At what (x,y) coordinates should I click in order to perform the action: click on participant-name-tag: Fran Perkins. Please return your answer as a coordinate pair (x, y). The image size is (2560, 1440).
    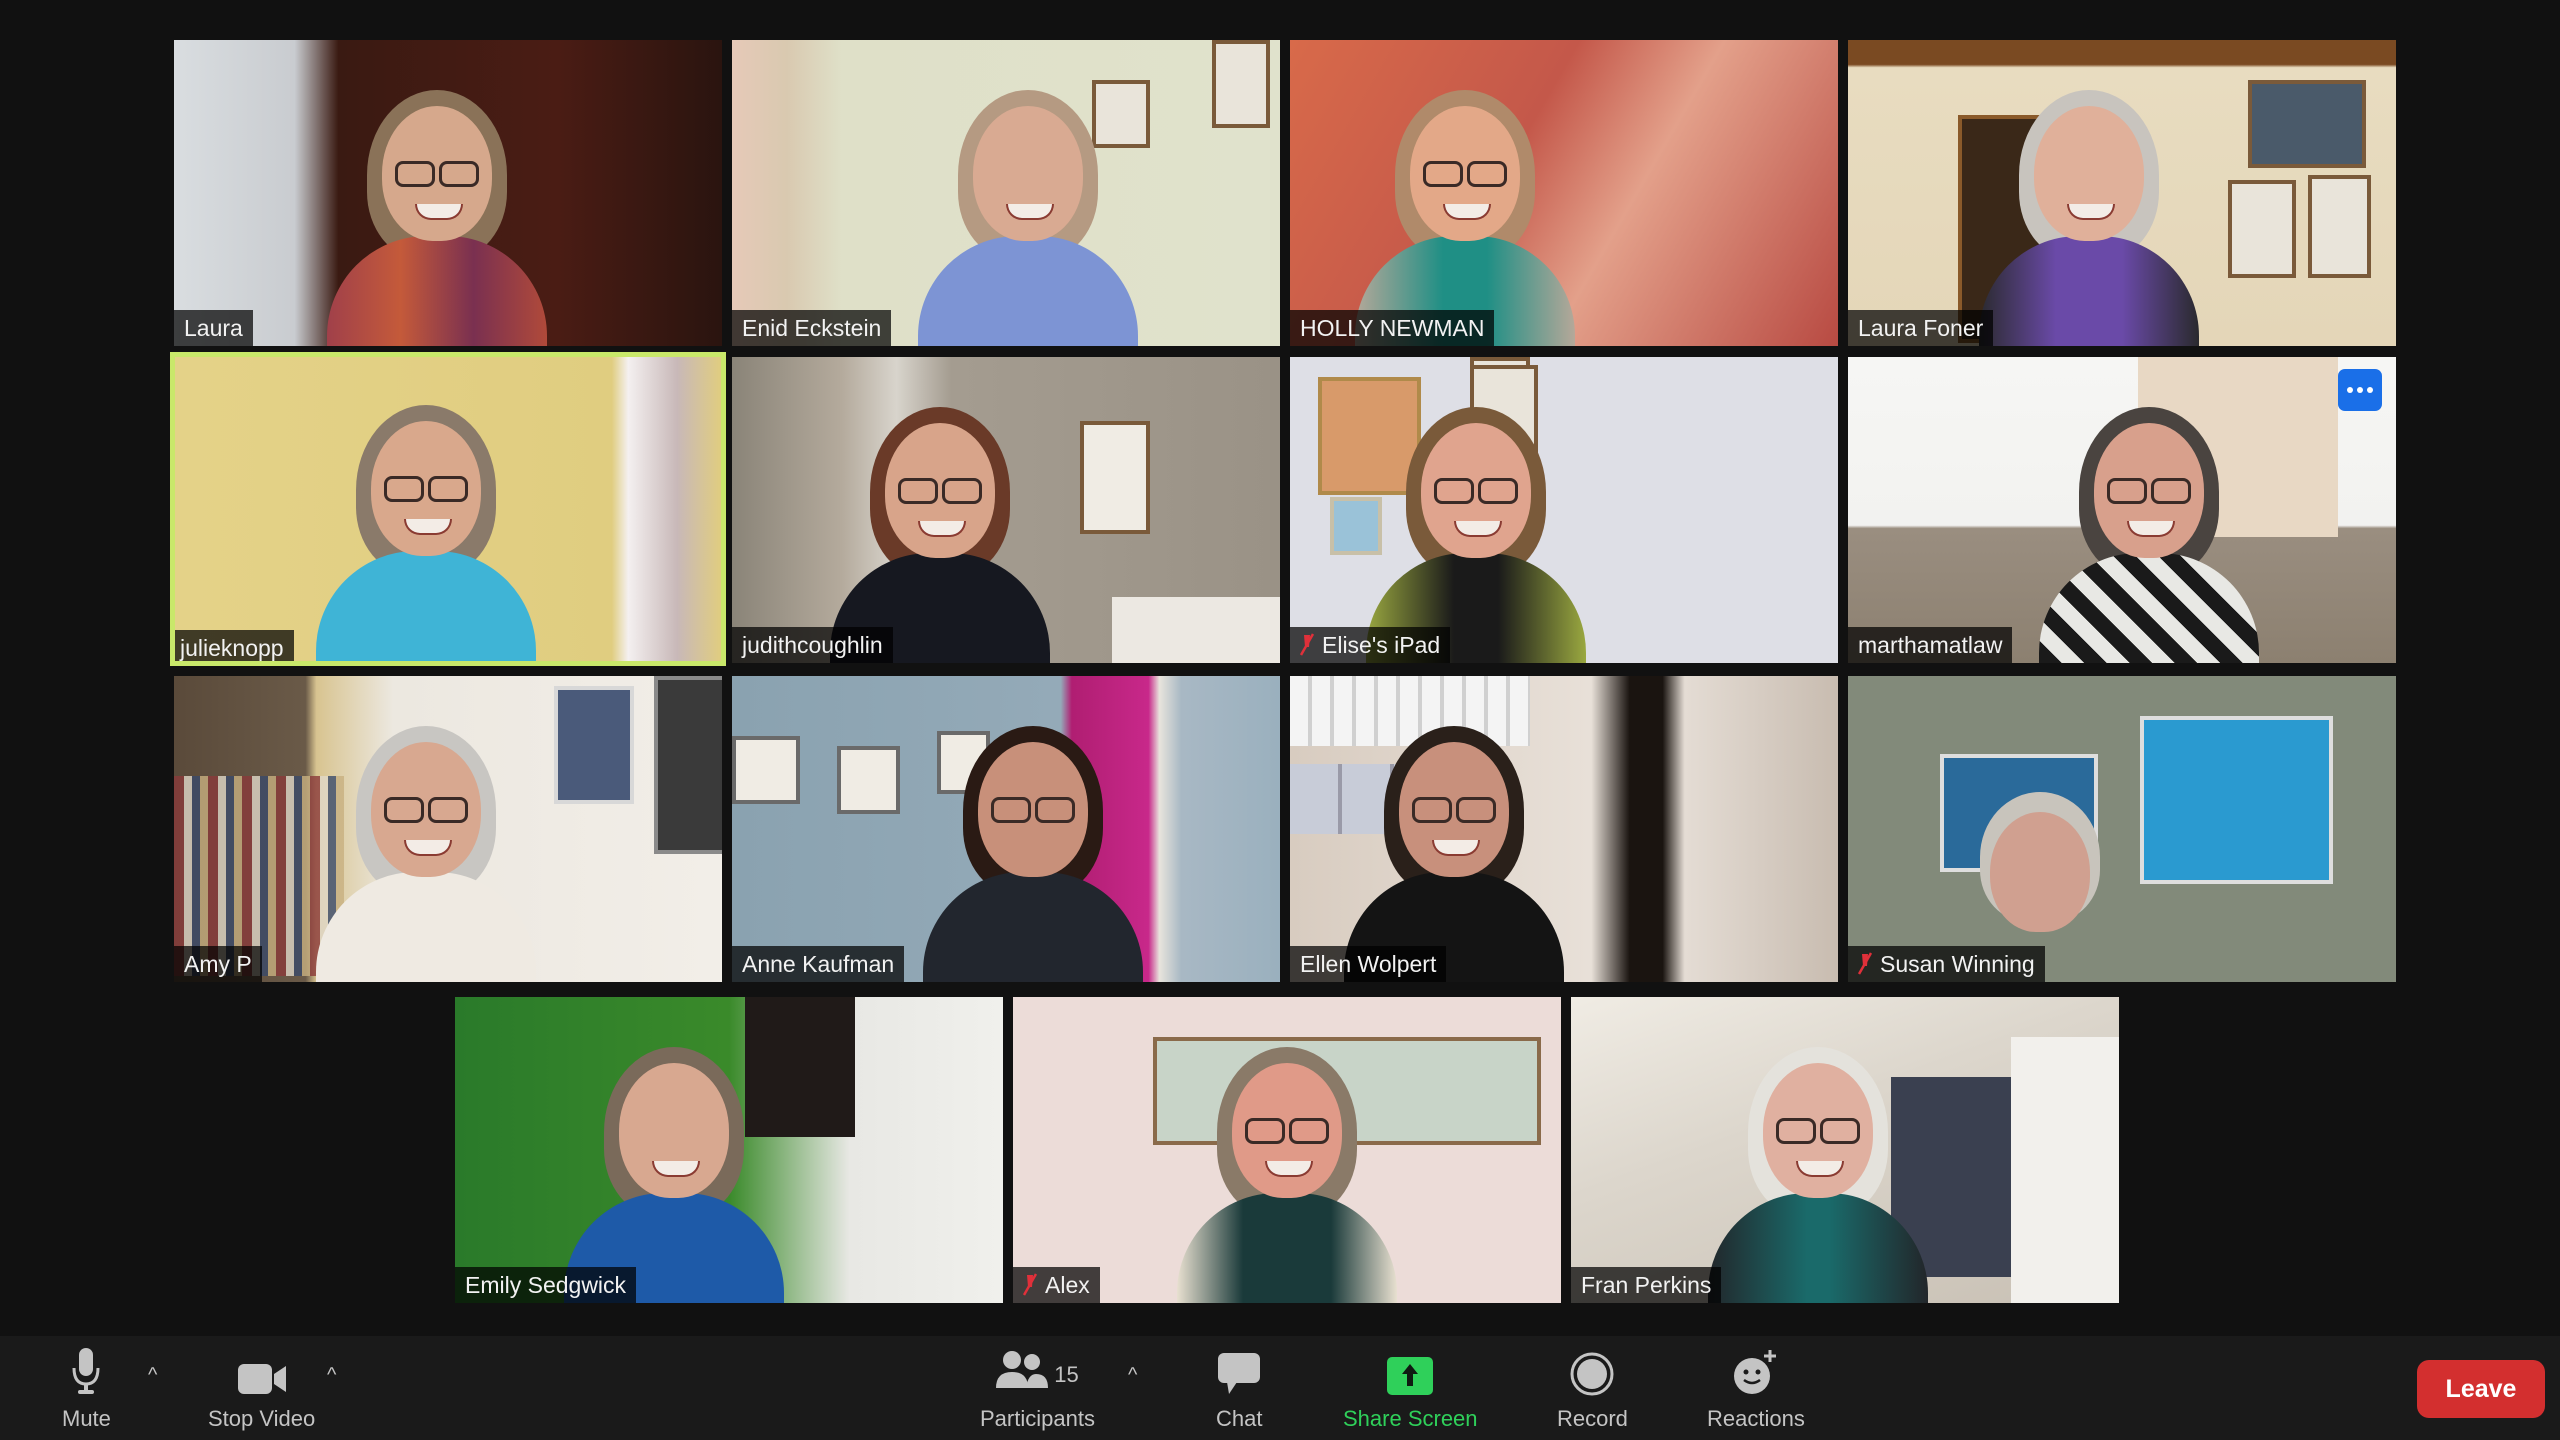
    Looking at the image, I should click on (1646, 1285).